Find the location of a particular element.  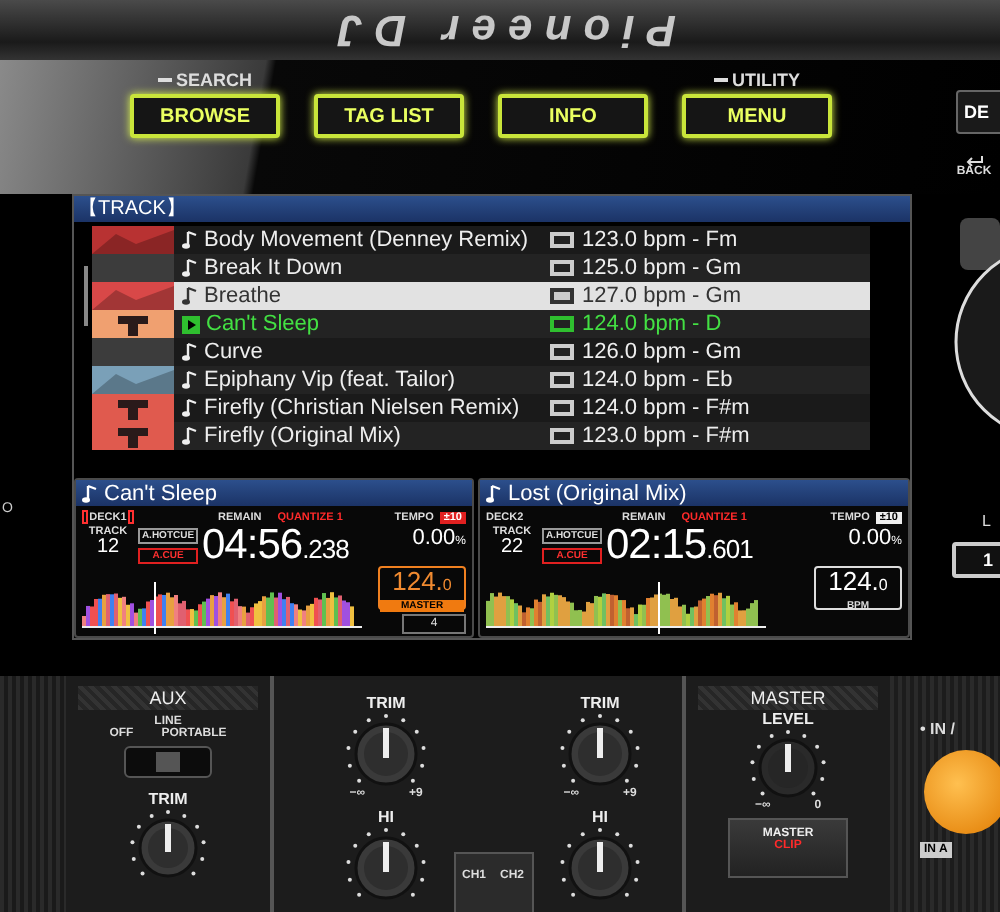

browse-button: TAG LIST is located at coordinates (389, 116).